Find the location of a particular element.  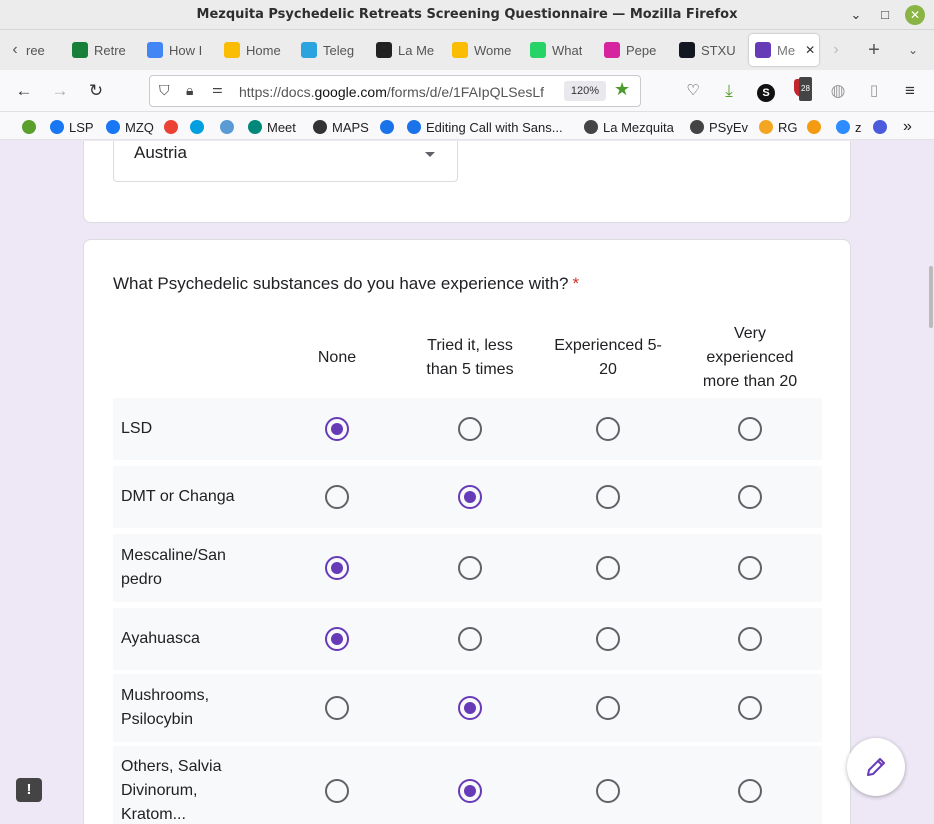

bookmark-12: RG is located at coordinates (778, 127).